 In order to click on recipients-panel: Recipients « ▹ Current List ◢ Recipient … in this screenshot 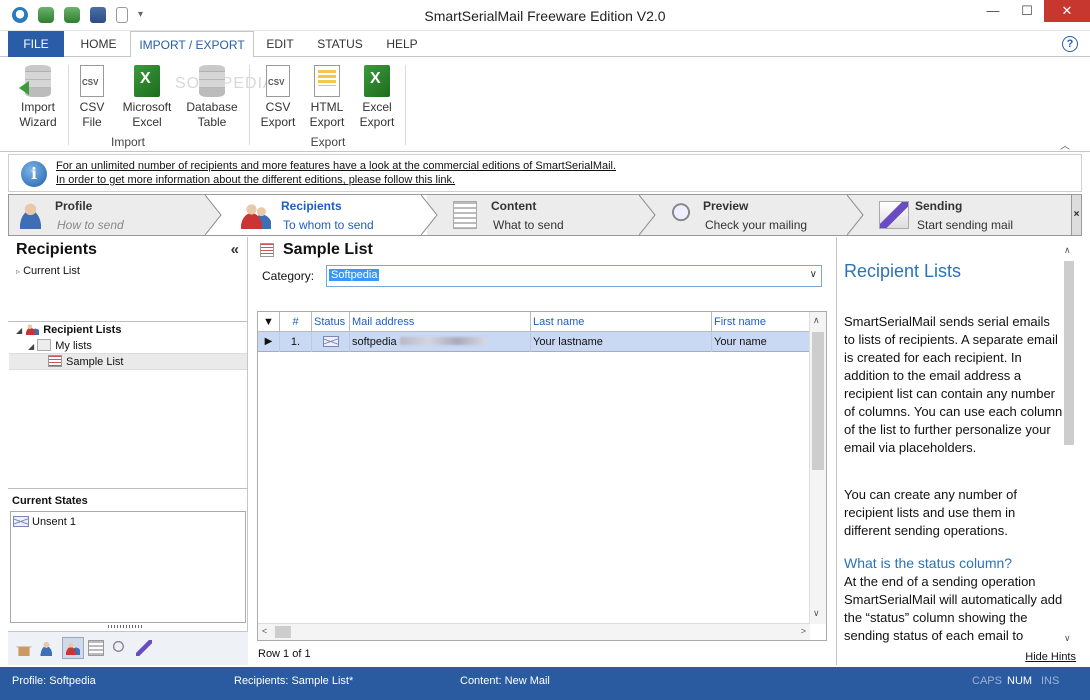, I will do `click(128, 451)`.